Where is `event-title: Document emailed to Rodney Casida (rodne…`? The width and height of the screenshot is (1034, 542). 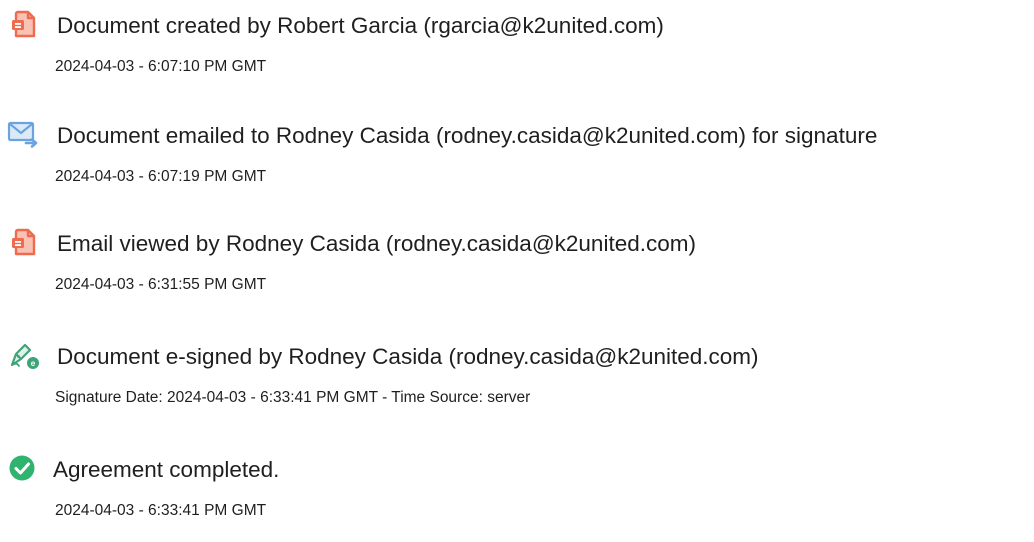
event-title: Document emailed to Rodney Casida (rodne… is located at coordinates (467, 135).